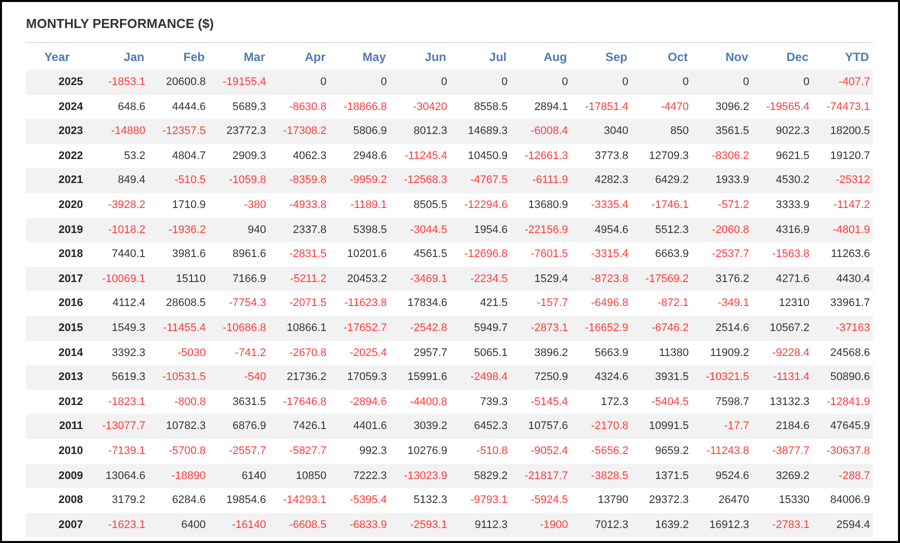 The image size is (900, 543). What do you see at coordinates (420, 303) in the screenshot?
I see `value-cell: 17834.6` at bounding box center [420, 303].